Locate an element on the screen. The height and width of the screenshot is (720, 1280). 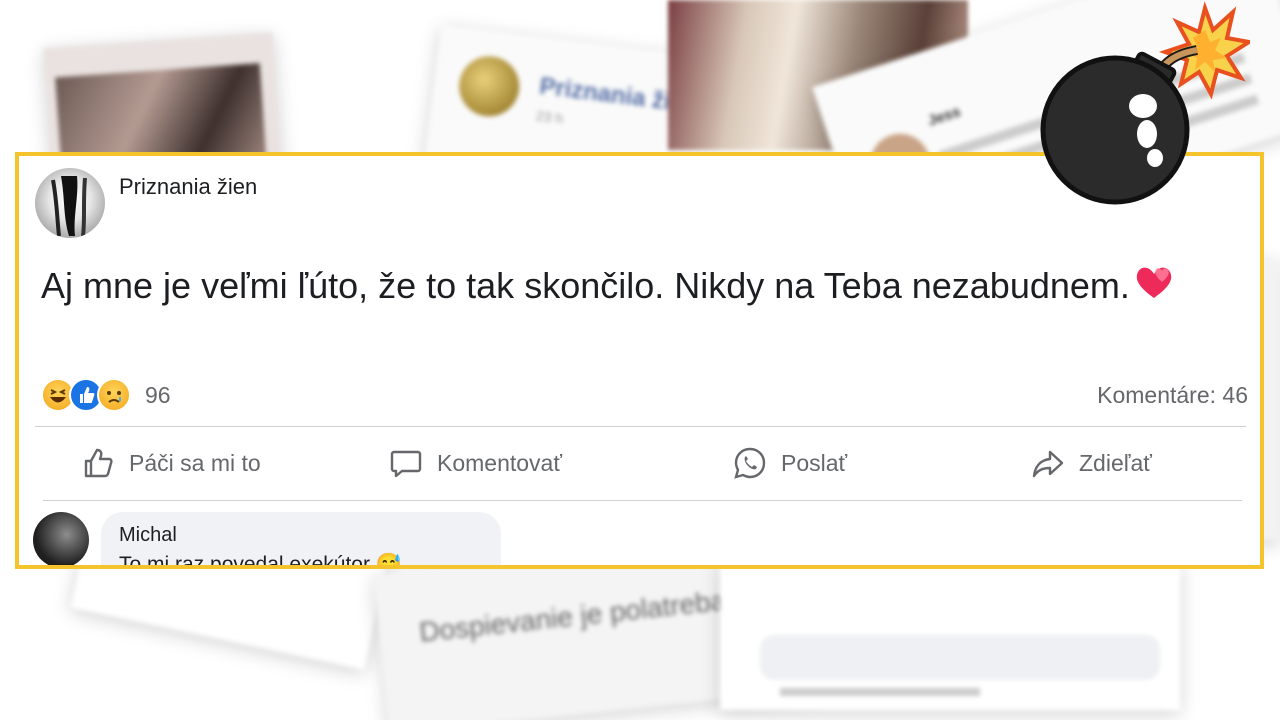
bg-tweet-user: Jess is located at coordinates (944, 116).